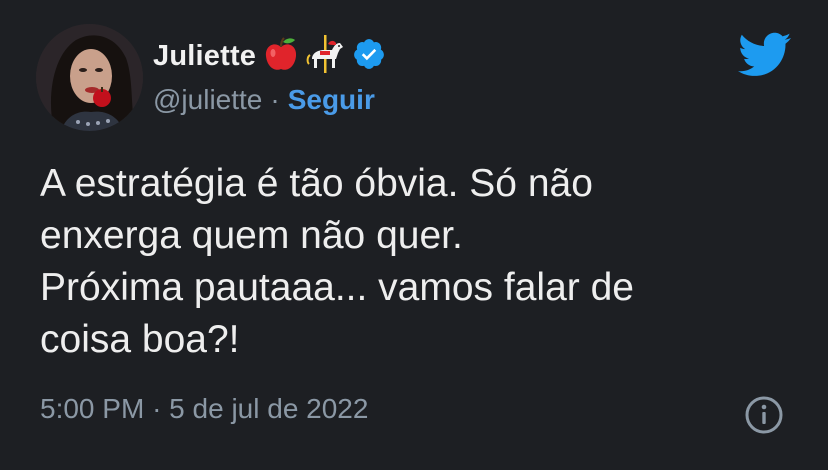  I want to click on author-name: Juliette, so click(204, 56).